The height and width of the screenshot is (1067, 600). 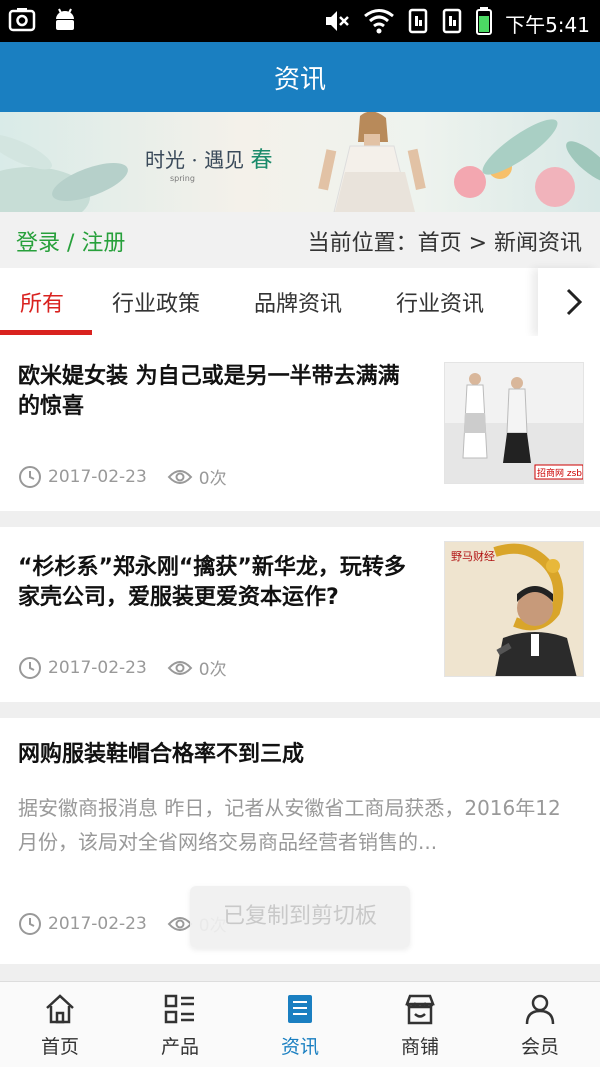 What do you see at coordinates (473, 556) in the screenshot?
I see `thumb-caption: 野马财经` at bounding box center [473, 556].